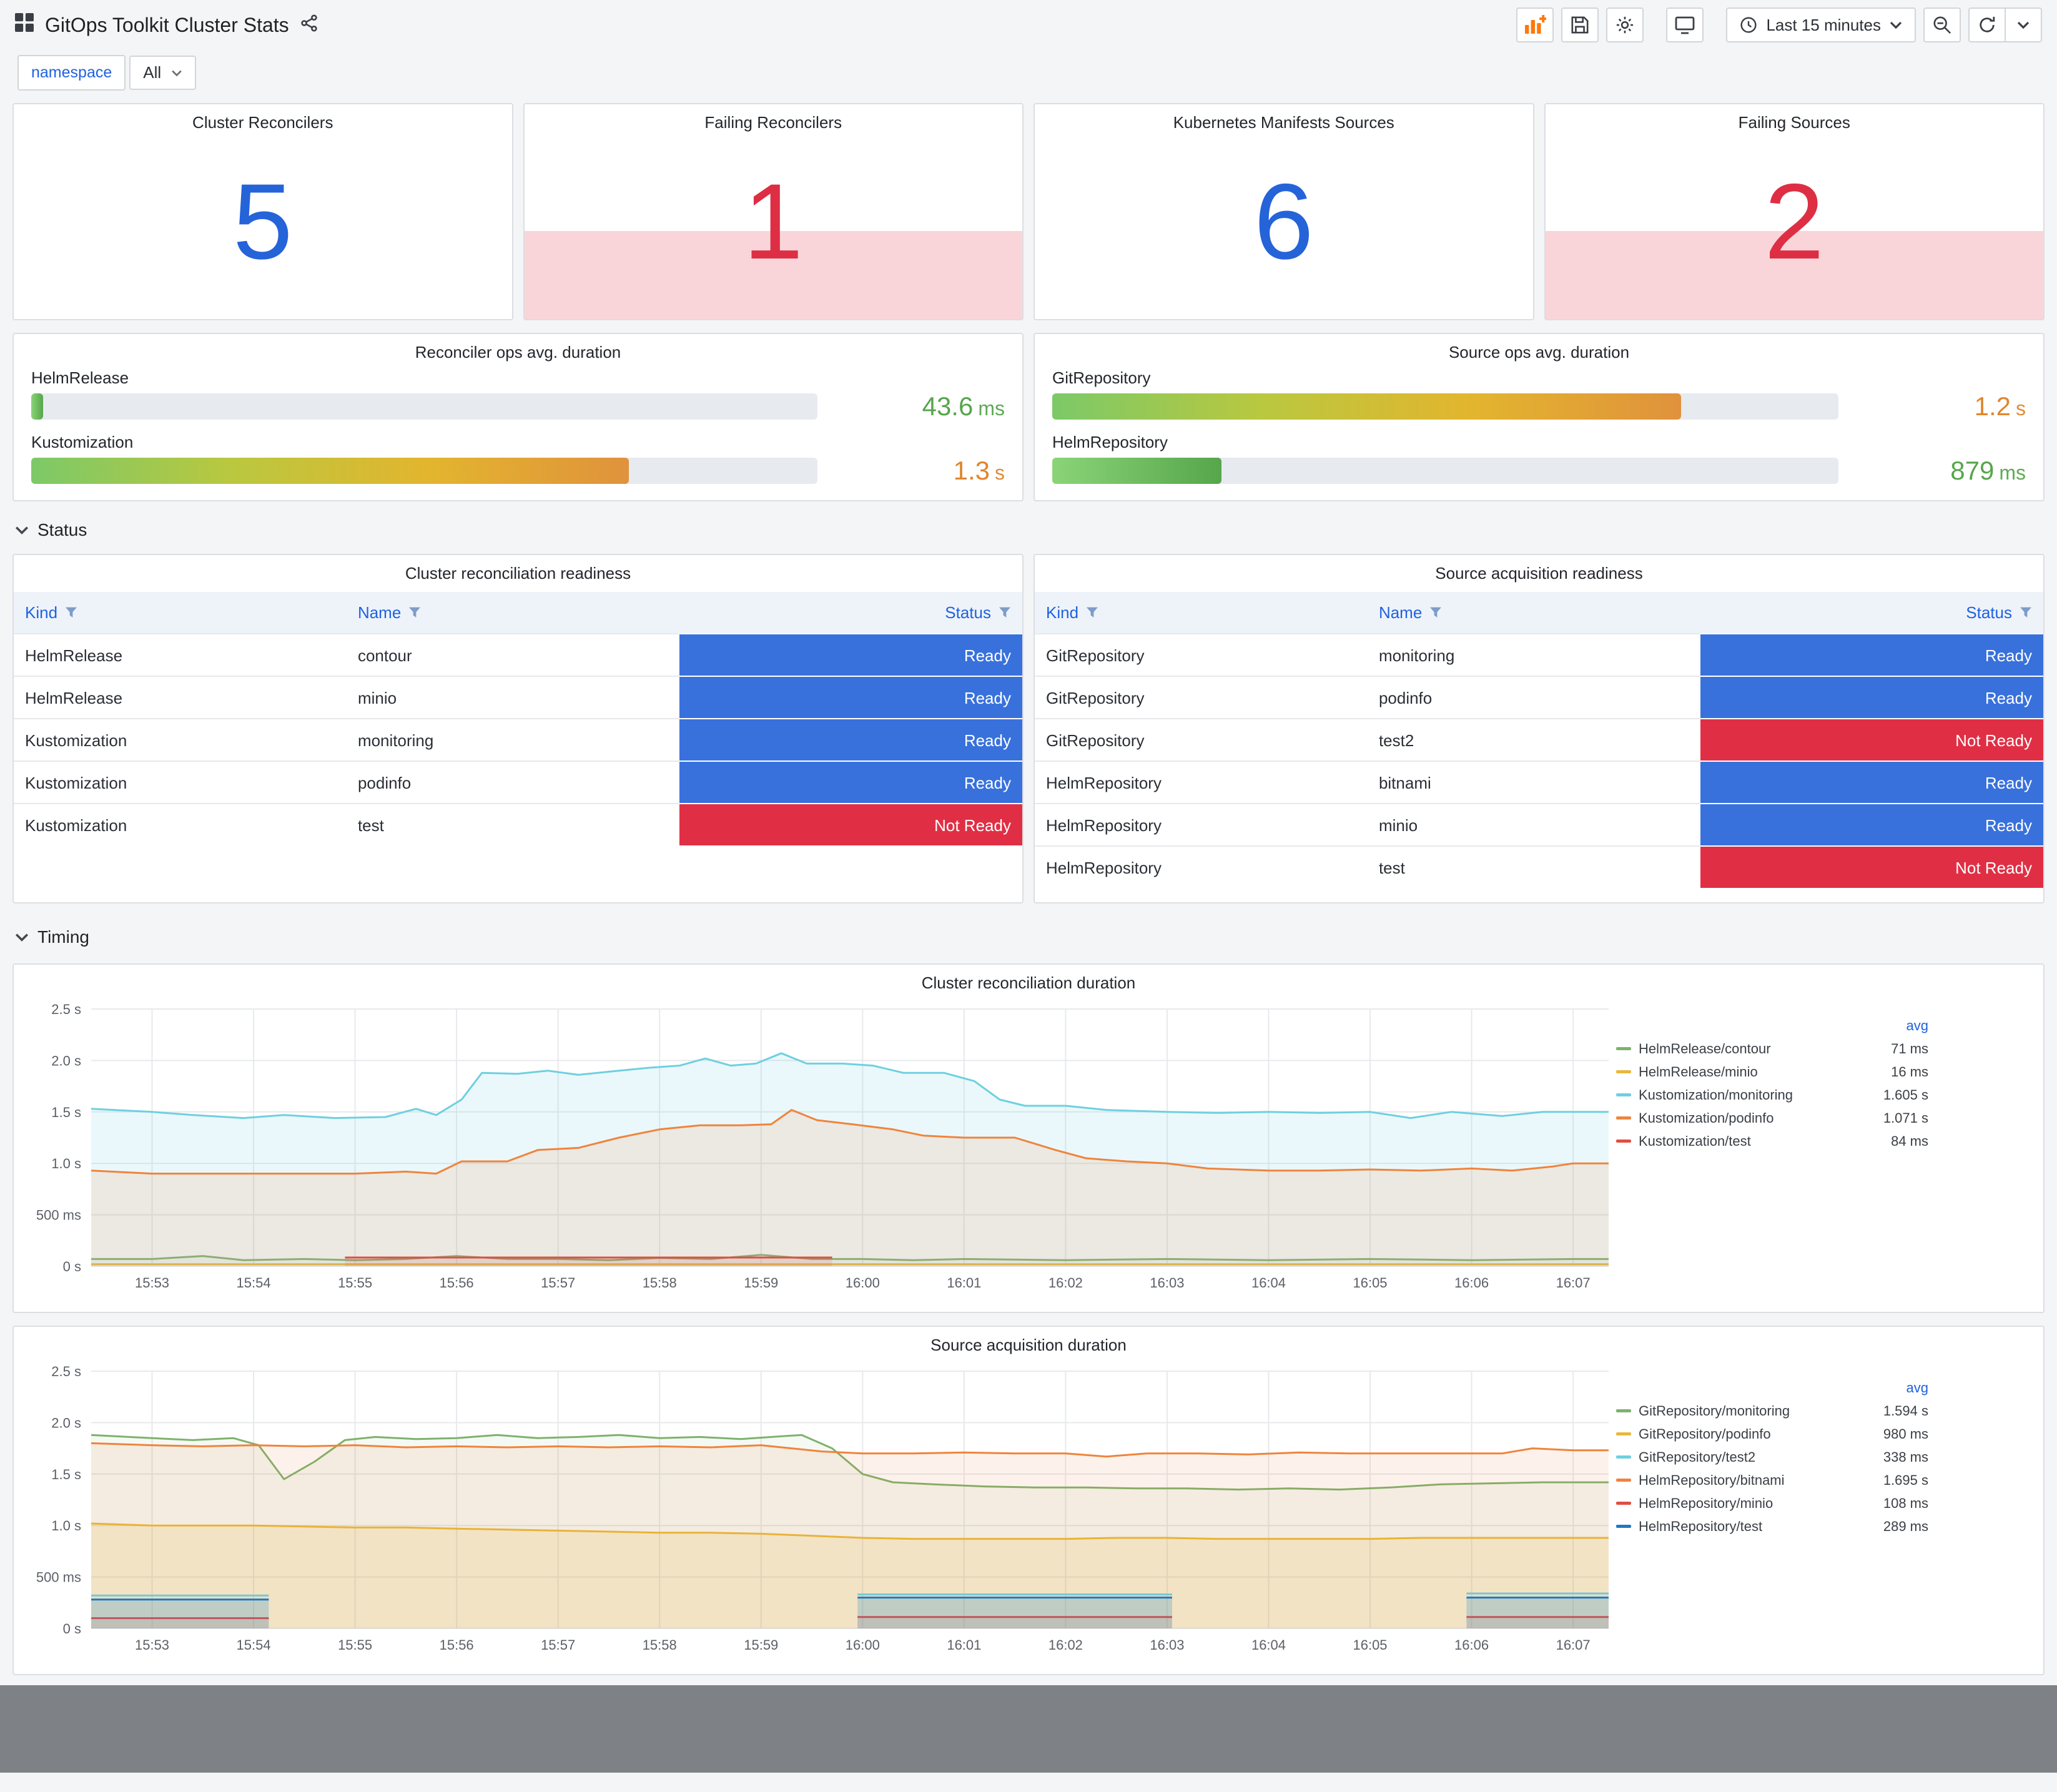 The height and width of the screenshot is (1792, 2057). Describe the element at coordinates (163, 73) in the screenshot. I see `variable-value-dropdown: All` at that location.